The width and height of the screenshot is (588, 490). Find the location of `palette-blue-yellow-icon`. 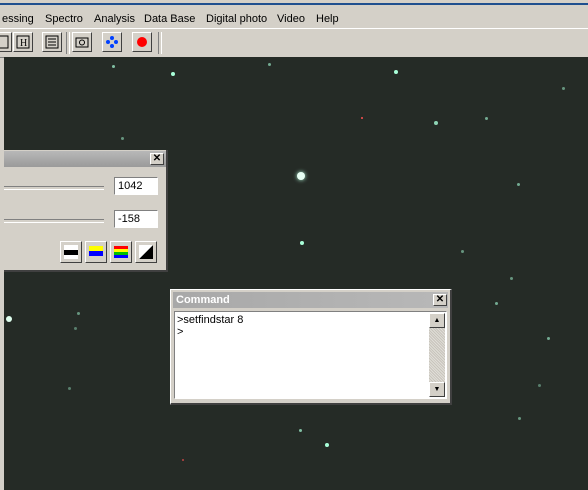

palette-blue-yellow-icon is located at coordinates (96, 251).